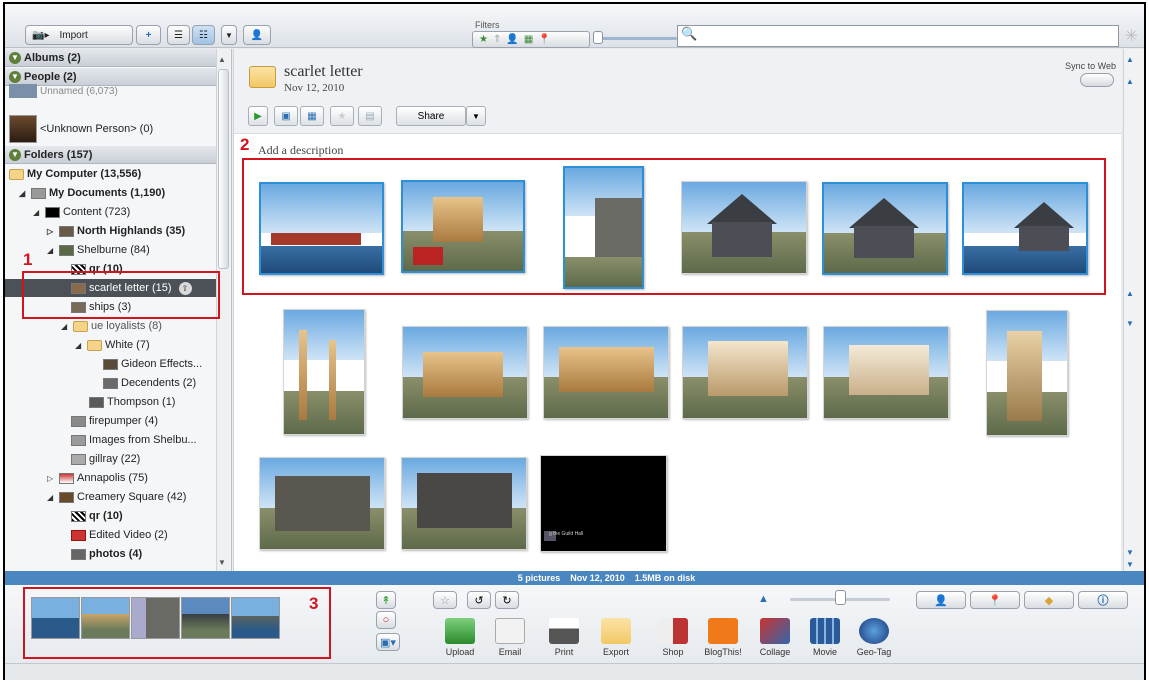 The image size is (1149, 682). Describe the element at coordinates (598, 37) in the screenshot. I see `date-filter-slider-knob` at that location.